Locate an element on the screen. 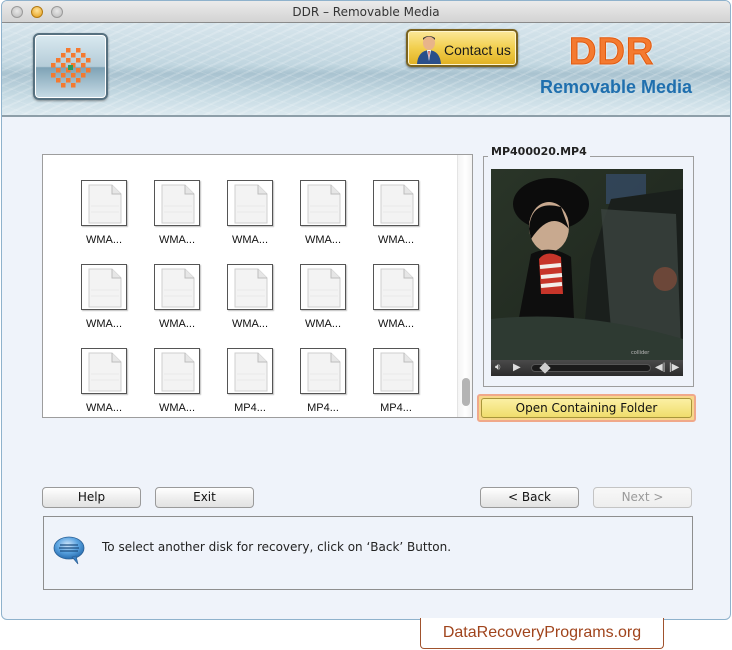  preview-filename: MP400020.MP4 is located at coordinates (539, 151).